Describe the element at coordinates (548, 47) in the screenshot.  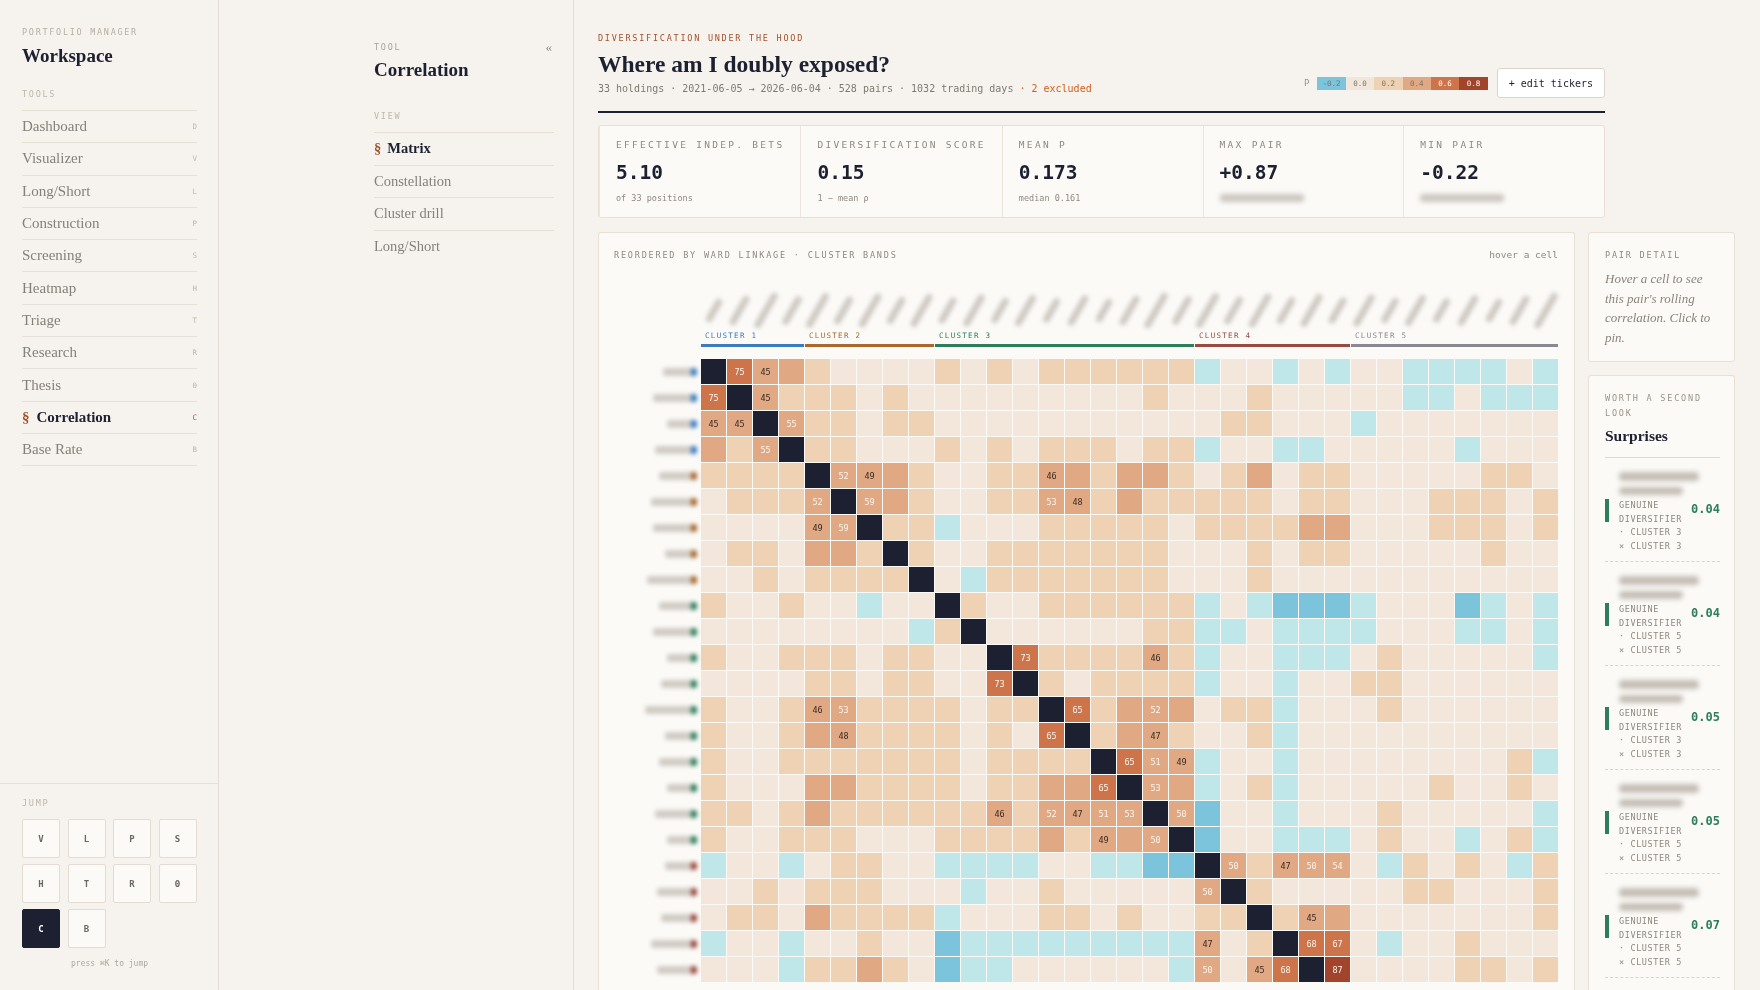
I see `collapse-button: «` at that location.